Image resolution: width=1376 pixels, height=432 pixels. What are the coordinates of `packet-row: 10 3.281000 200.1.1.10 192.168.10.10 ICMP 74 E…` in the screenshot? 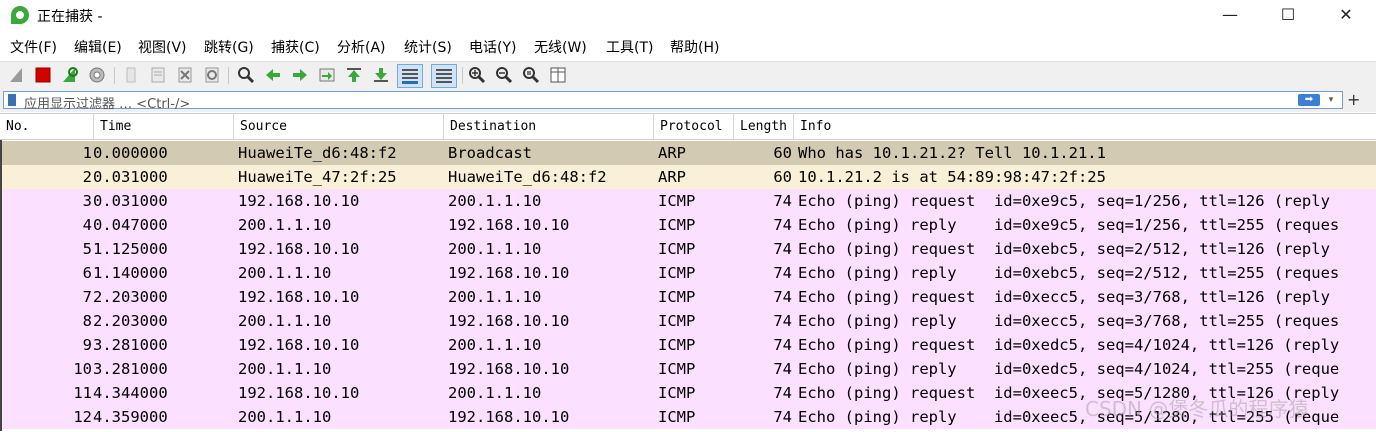 It's located at (688, 369).